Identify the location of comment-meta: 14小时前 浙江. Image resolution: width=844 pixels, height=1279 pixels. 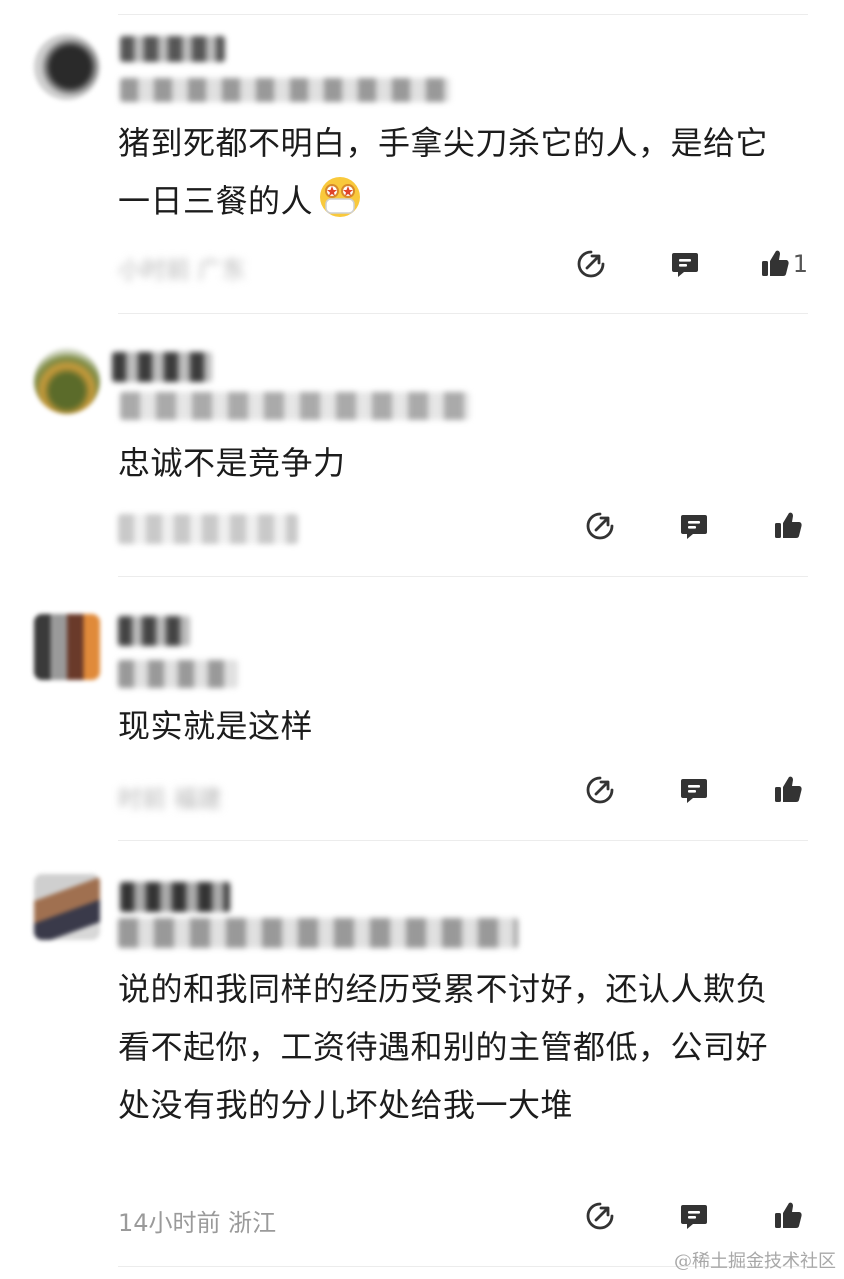
(197, 1223).